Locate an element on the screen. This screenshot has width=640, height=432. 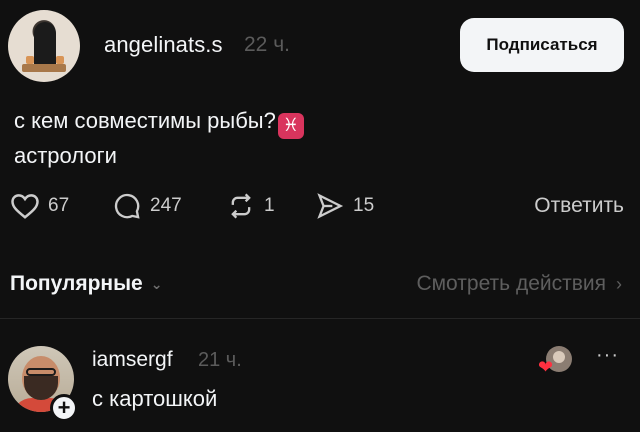
repost-icon is located at coordinates (241, 206).